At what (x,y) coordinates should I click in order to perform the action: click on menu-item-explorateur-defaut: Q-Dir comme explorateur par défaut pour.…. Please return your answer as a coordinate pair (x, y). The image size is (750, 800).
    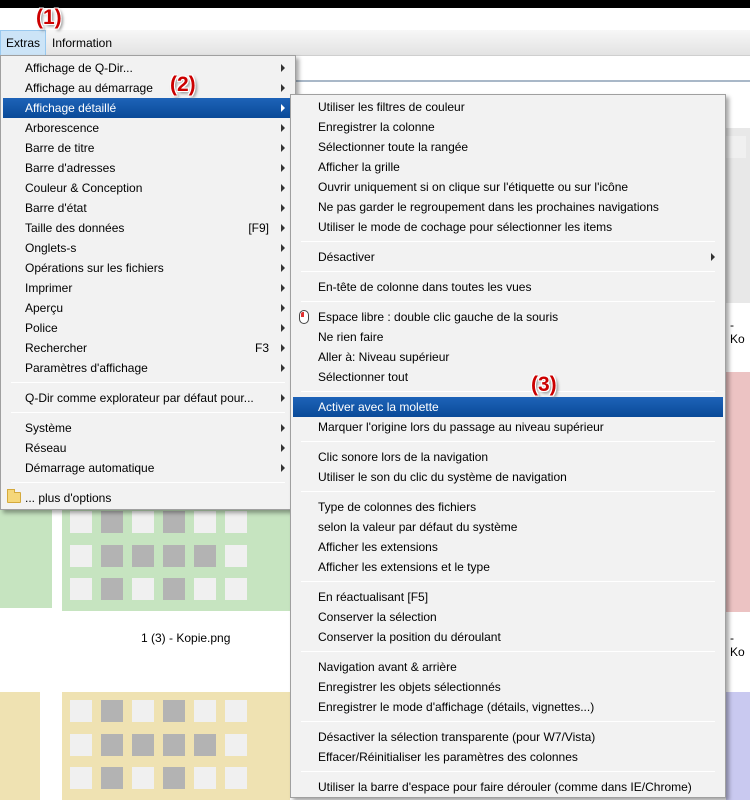
    Looking at the image, I should click on (148, 398).